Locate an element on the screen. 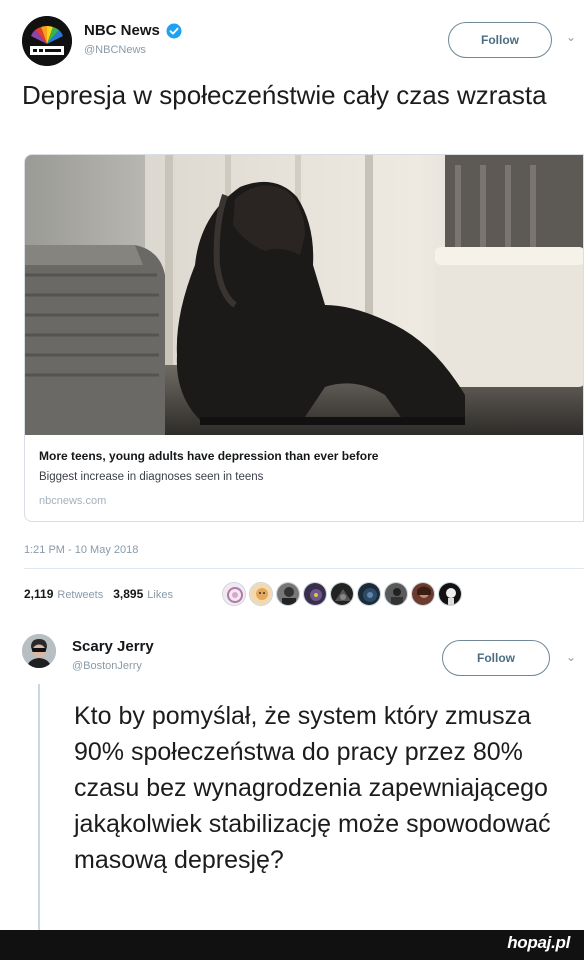 The width and height of the screenshot is (584, 960). person-avatar-icon is located at coordinates (39, 651).